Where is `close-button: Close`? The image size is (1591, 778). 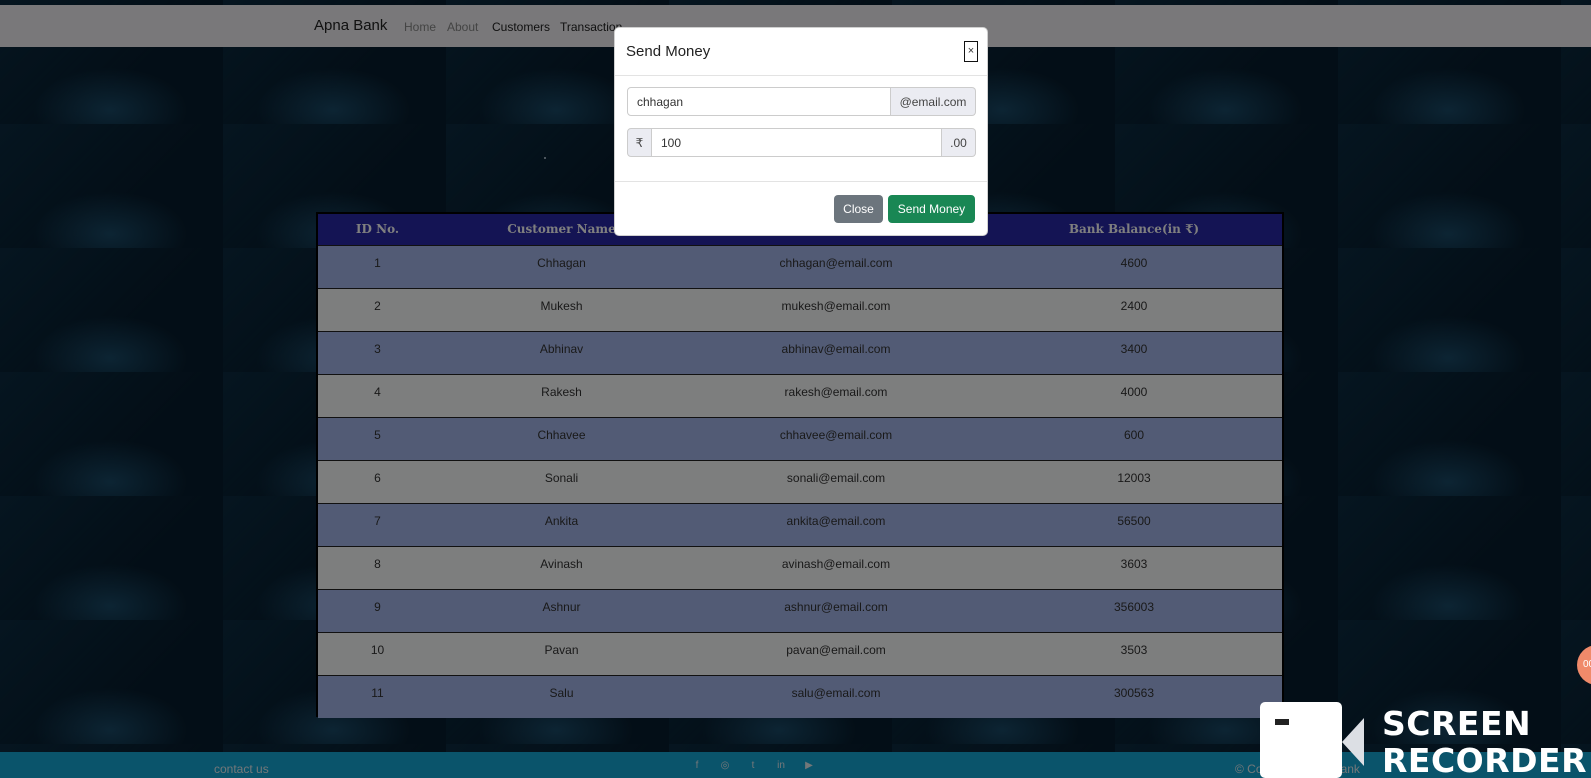
close-button: Close is located at coordinates (858, 209).